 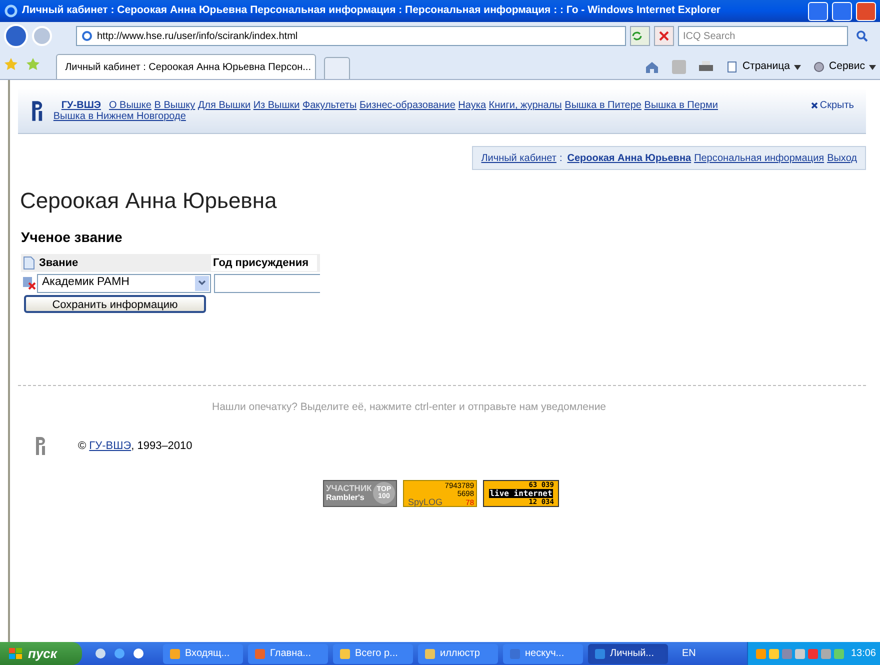 What do you see at coordinates (29, 263) in the screenshot?
I see `document-icon` at bounding box center [29, 263].